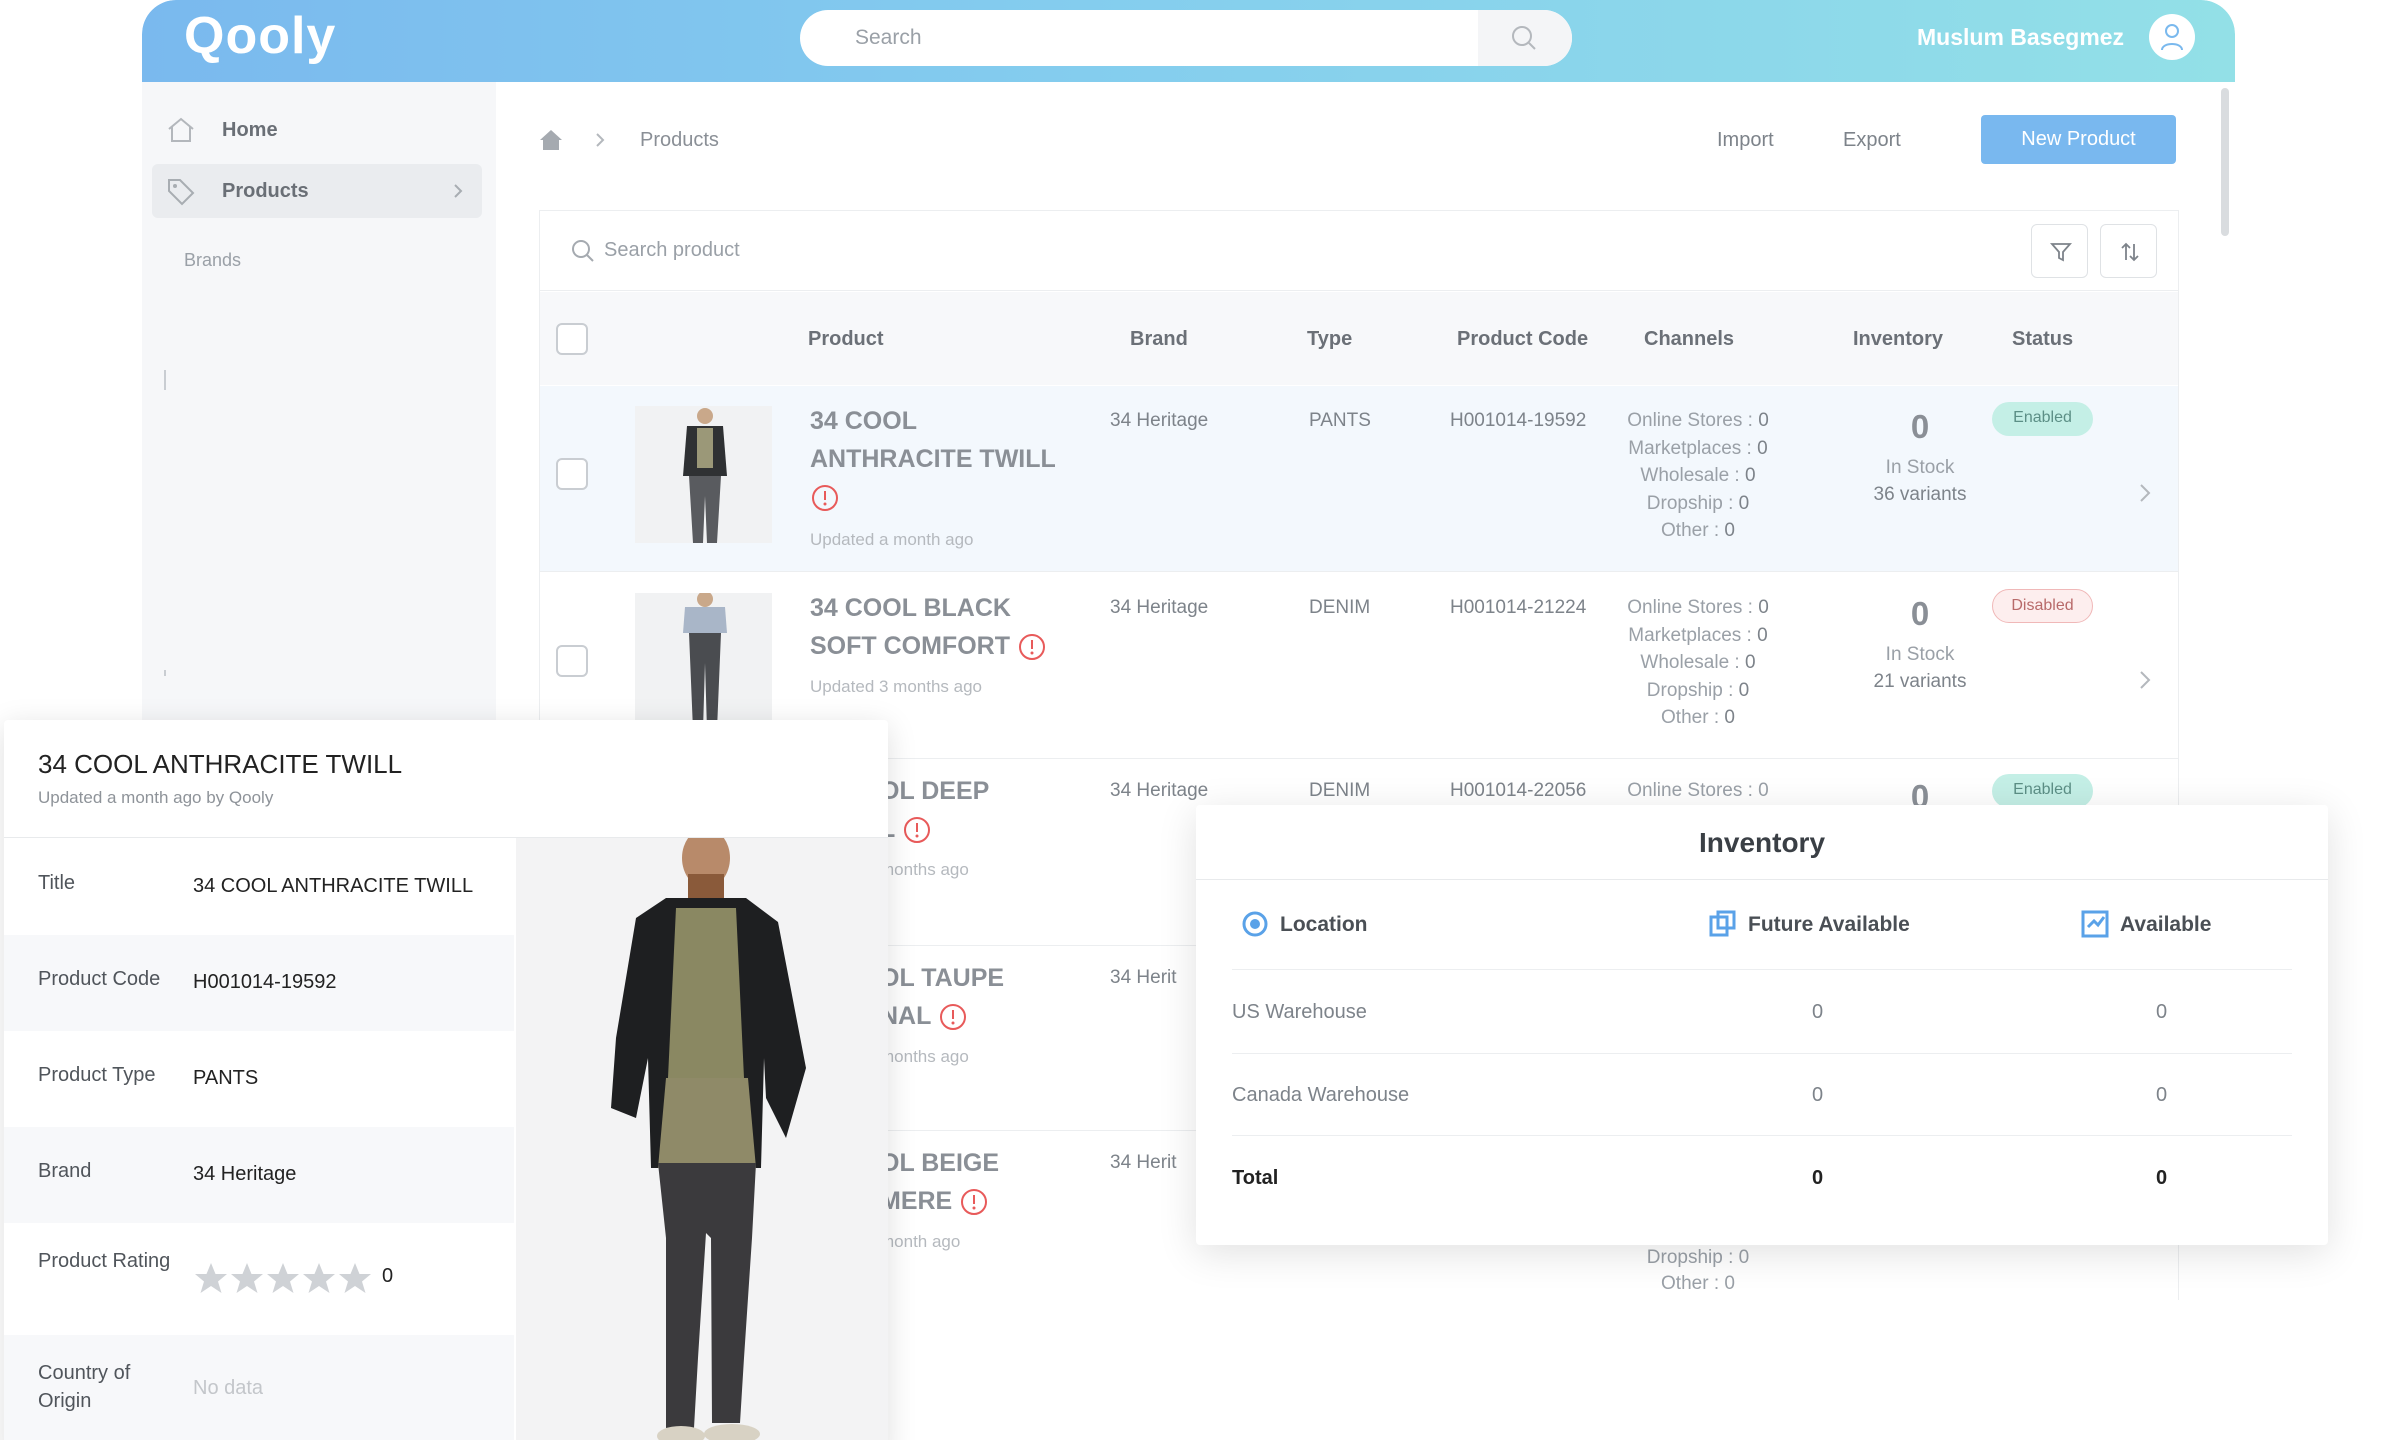 The width and height of the screenshot is (2404, 1440). Describe the element at coordinates (551, 140) in the screenshot. I see `breadcrumb-home-icon` at that location.